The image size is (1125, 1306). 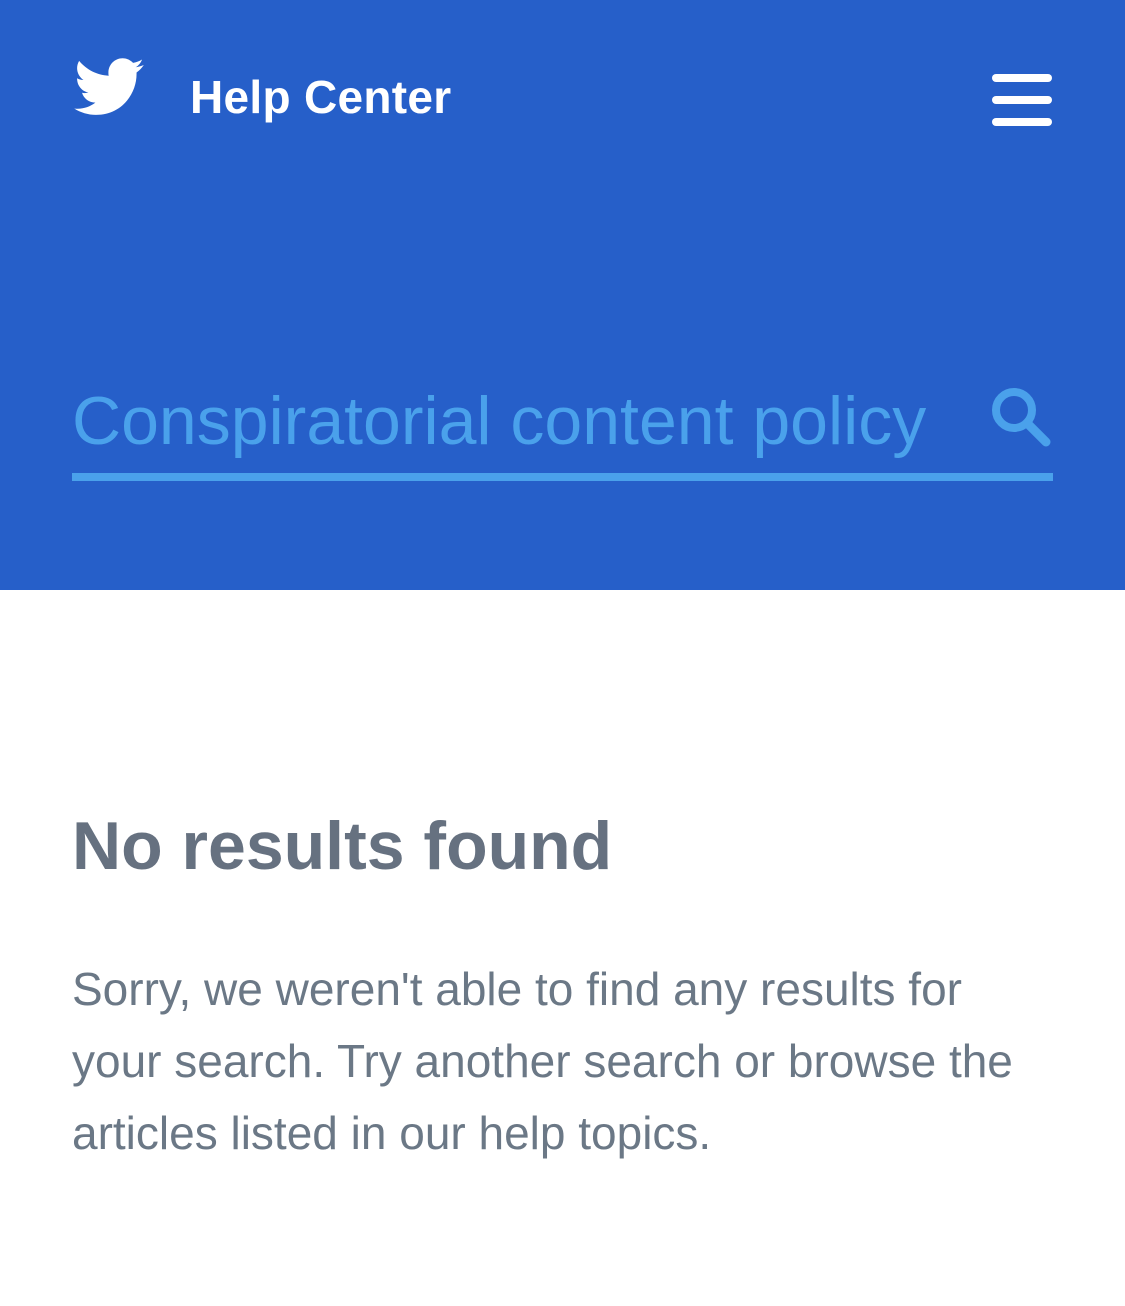 I want to click on twitter-bird-icon, so click(x=109, y=87).